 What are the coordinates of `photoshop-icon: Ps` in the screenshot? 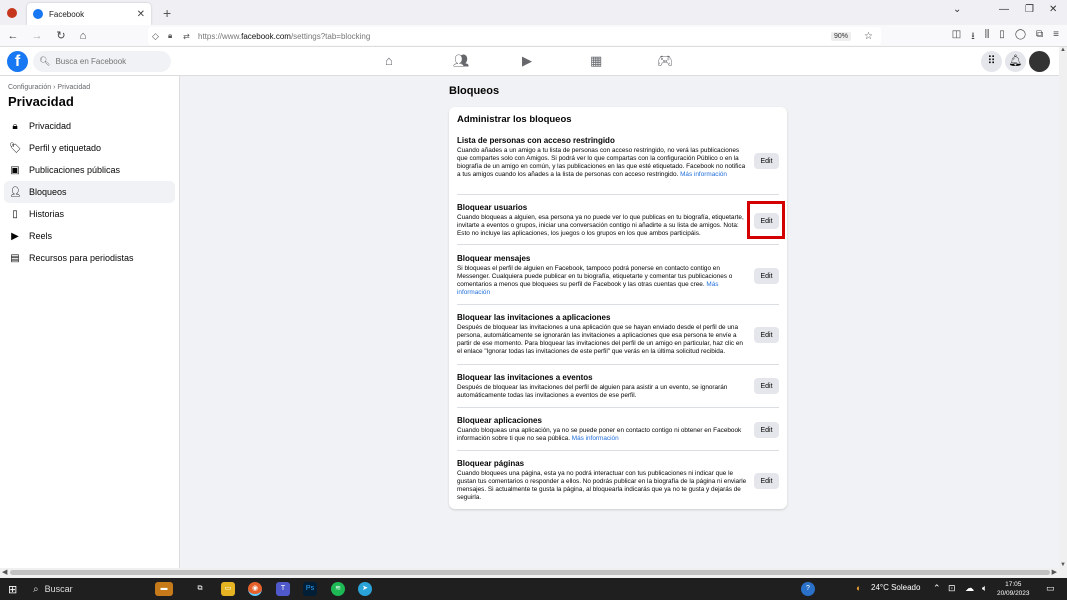 It's located at (310, 589).